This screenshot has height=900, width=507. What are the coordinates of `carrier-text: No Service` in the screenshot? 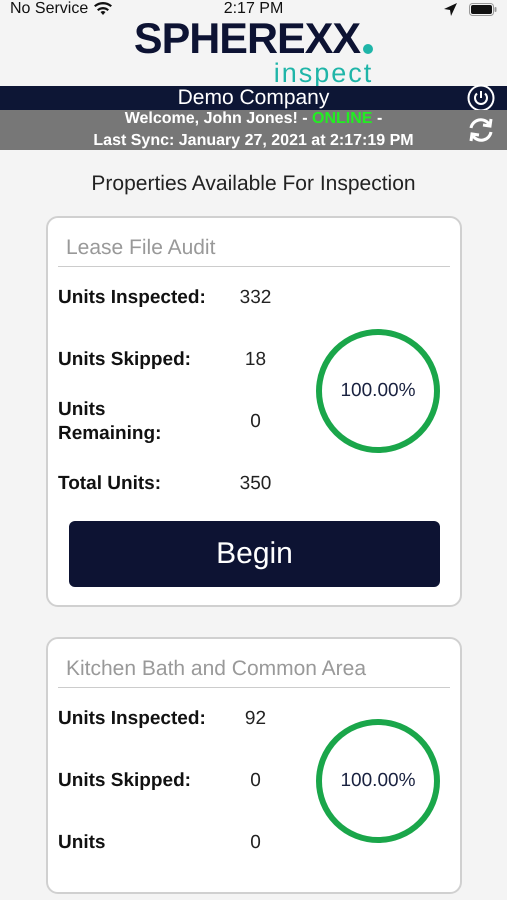 It's located at (49, 9).